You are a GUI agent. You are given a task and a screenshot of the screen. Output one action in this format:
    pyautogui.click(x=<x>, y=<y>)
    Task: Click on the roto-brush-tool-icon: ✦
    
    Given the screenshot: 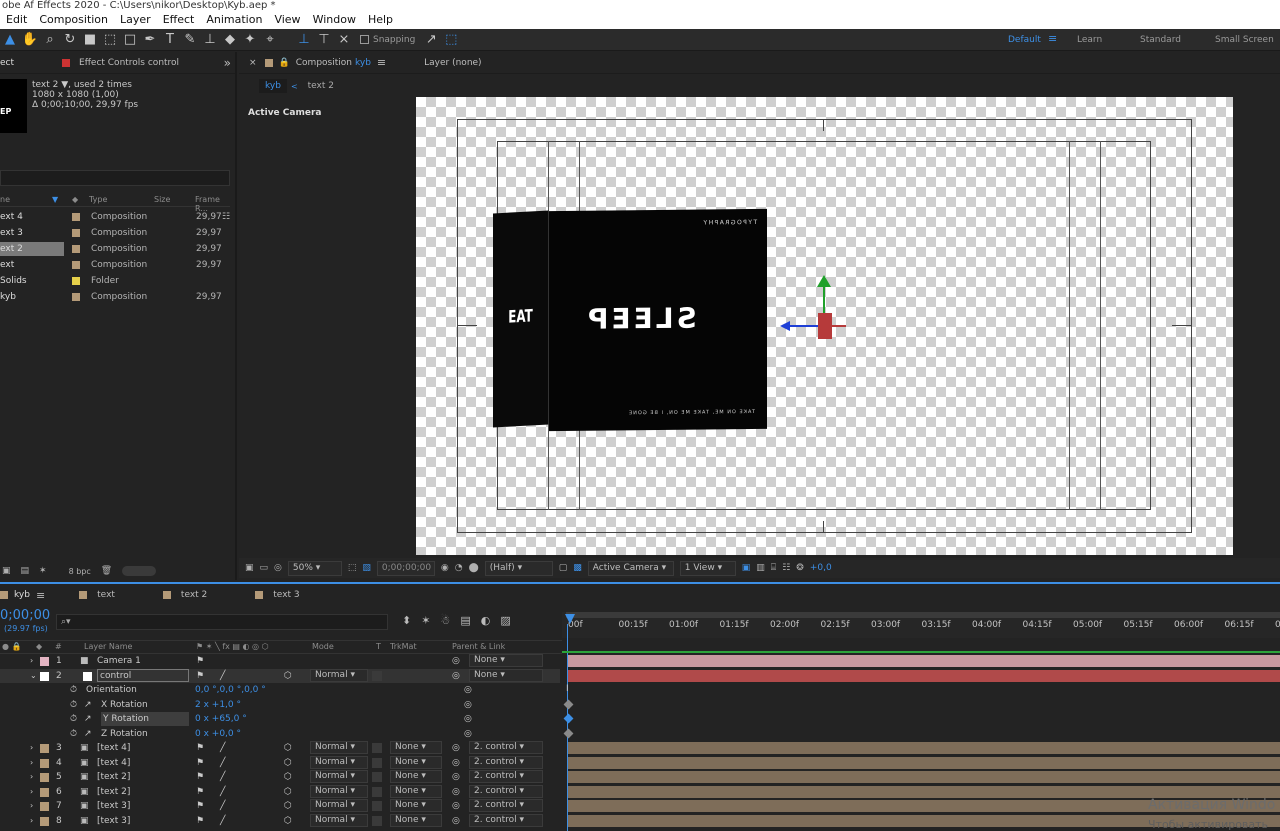 What is the action you would take?
    pyautogui.click(x=250, y=40)
    